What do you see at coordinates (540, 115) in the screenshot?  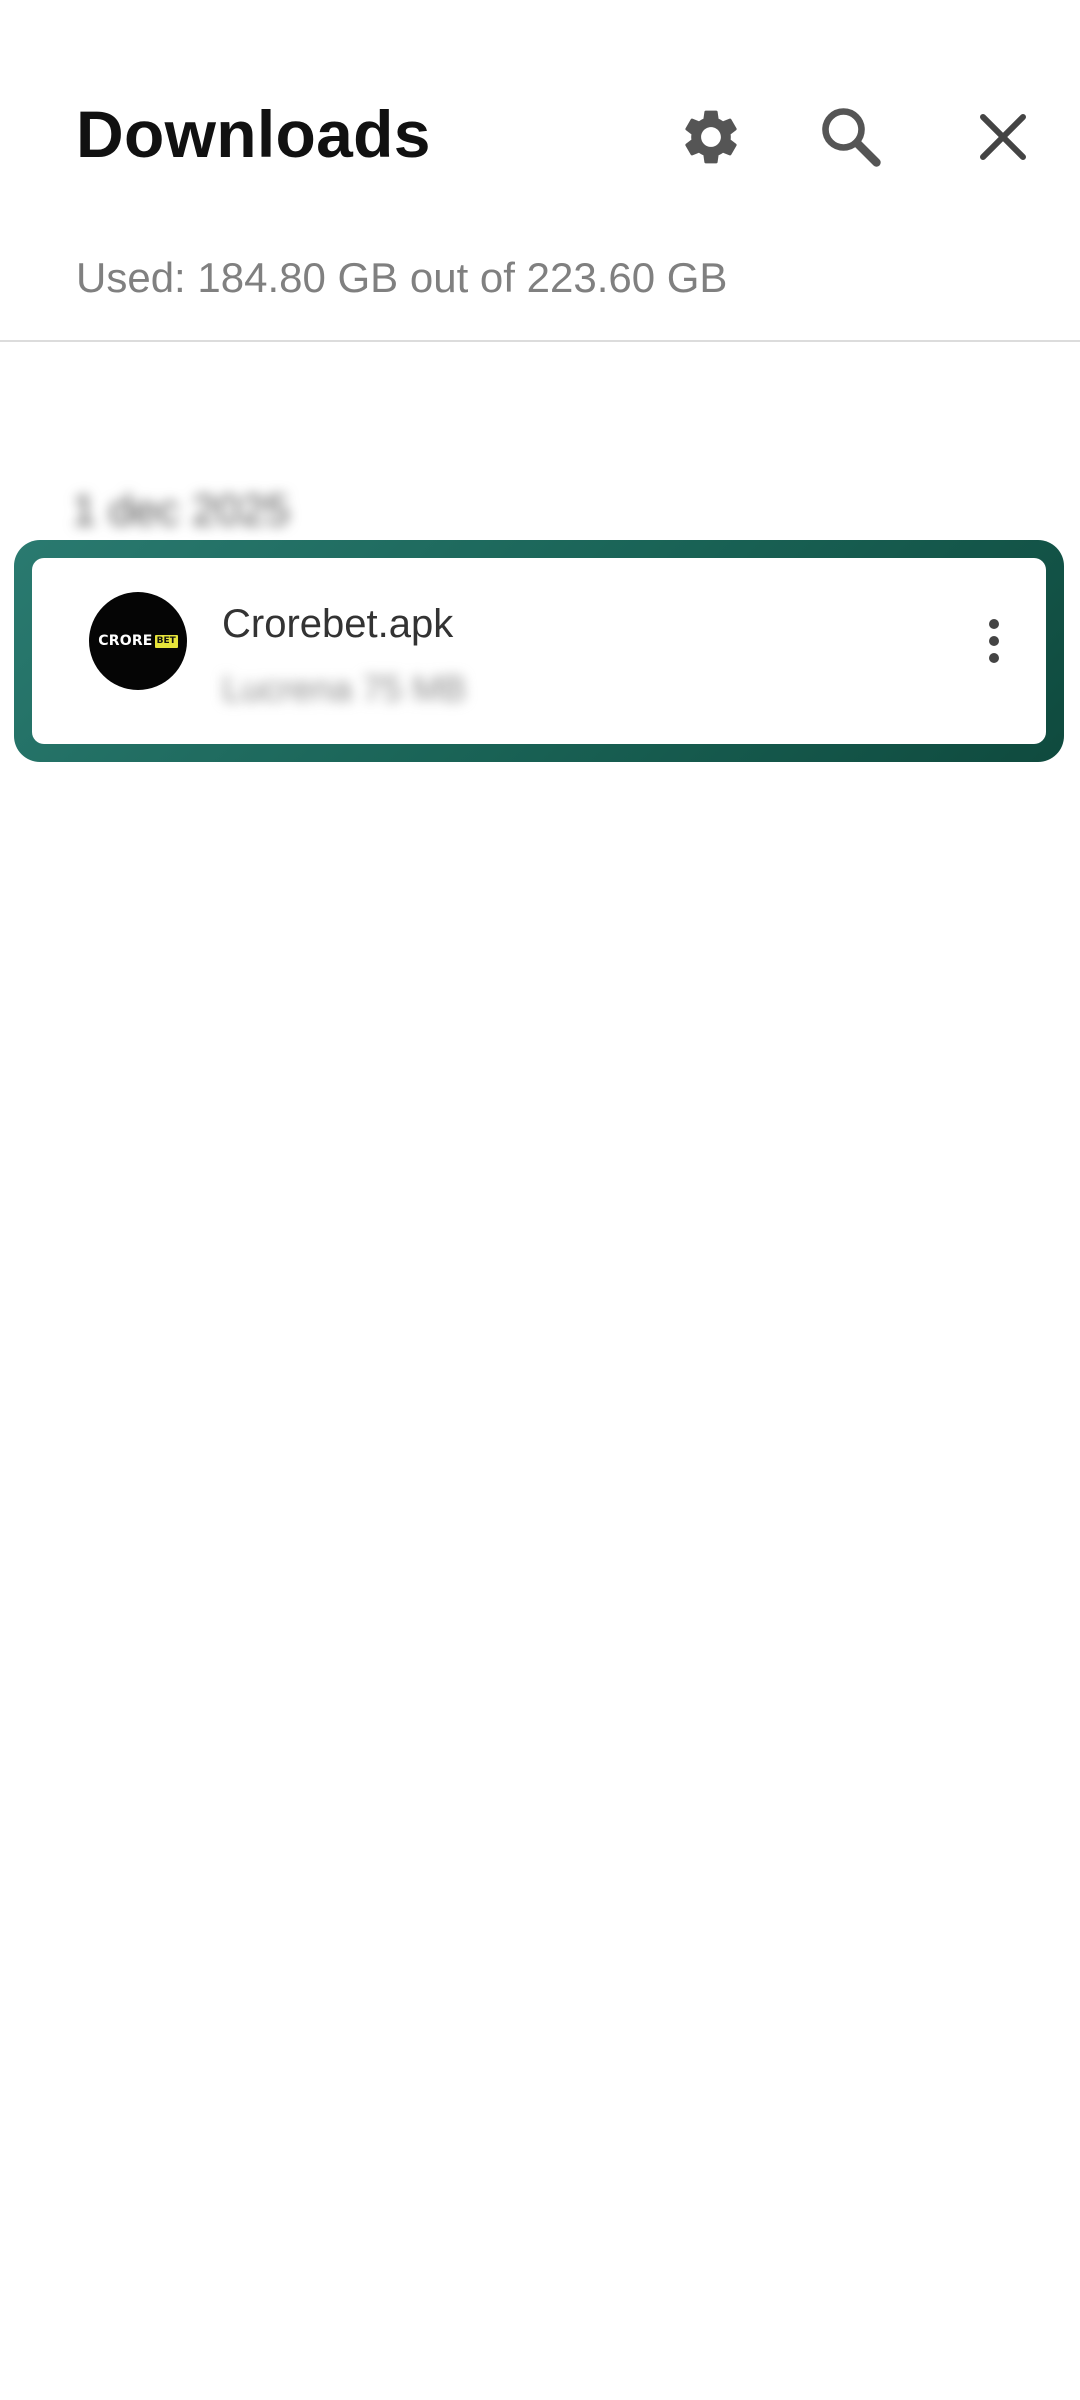 I see `app-bar: Downloads` at bounding box center [540, 115].